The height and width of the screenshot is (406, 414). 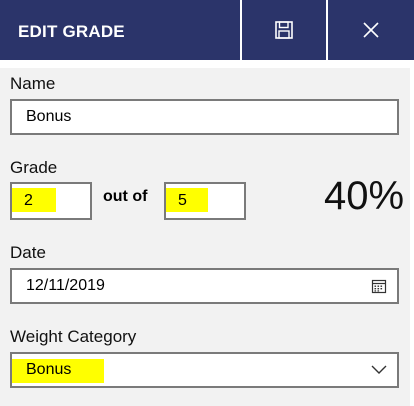 I want to click on grade-label: Grade, so click(x=34, y=167).